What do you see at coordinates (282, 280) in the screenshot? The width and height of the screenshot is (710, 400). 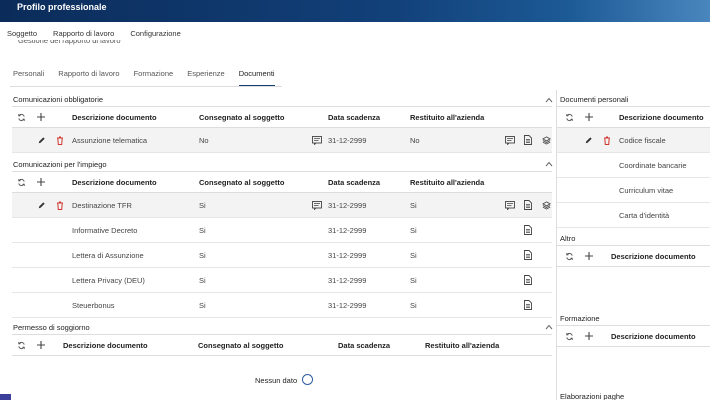 I see `table-row: Lettera Privacy (DEU) Si 31-12-2999 Si` at bounding box center [282, 280].